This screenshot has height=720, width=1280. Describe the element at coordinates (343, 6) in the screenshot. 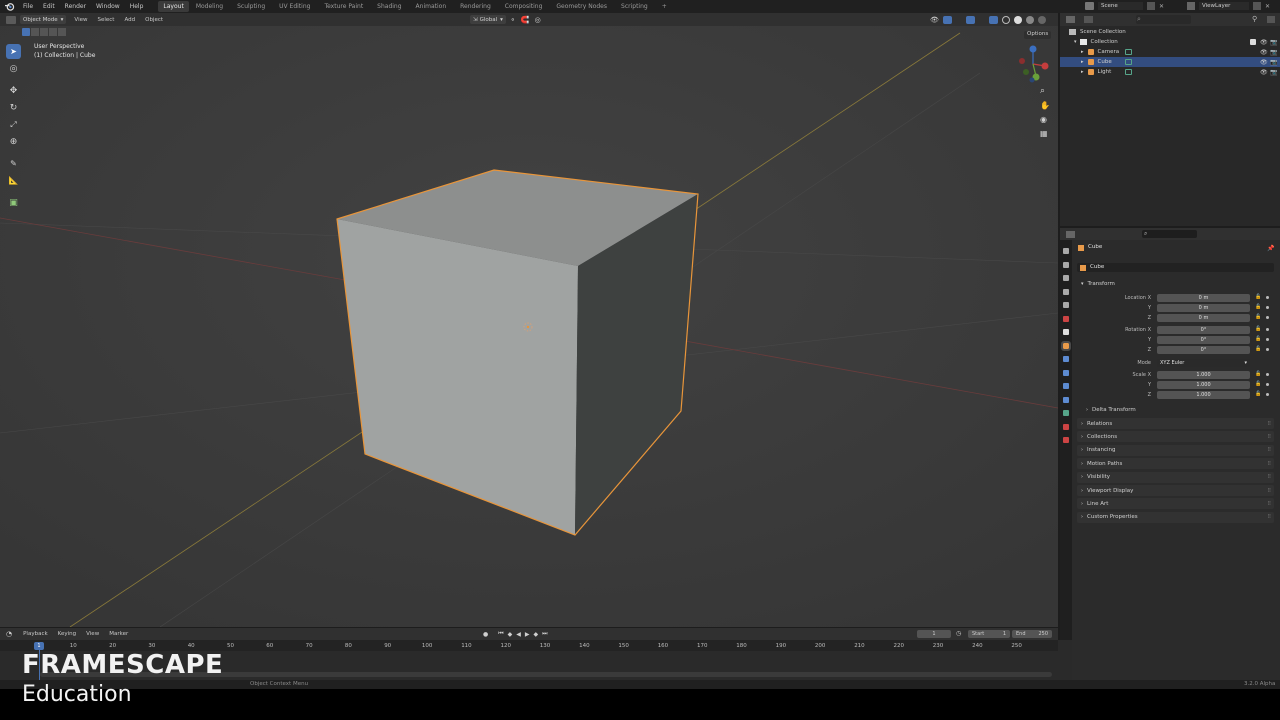

I see `tab-texture-paint: Texture Paint` at that location.